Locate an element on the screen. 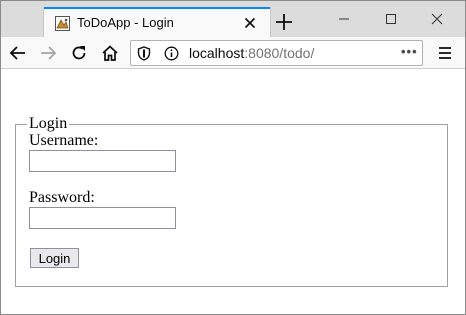 This screenshot has height=315, width=466. app-favicon-icon is located at coordinates (62, 23).